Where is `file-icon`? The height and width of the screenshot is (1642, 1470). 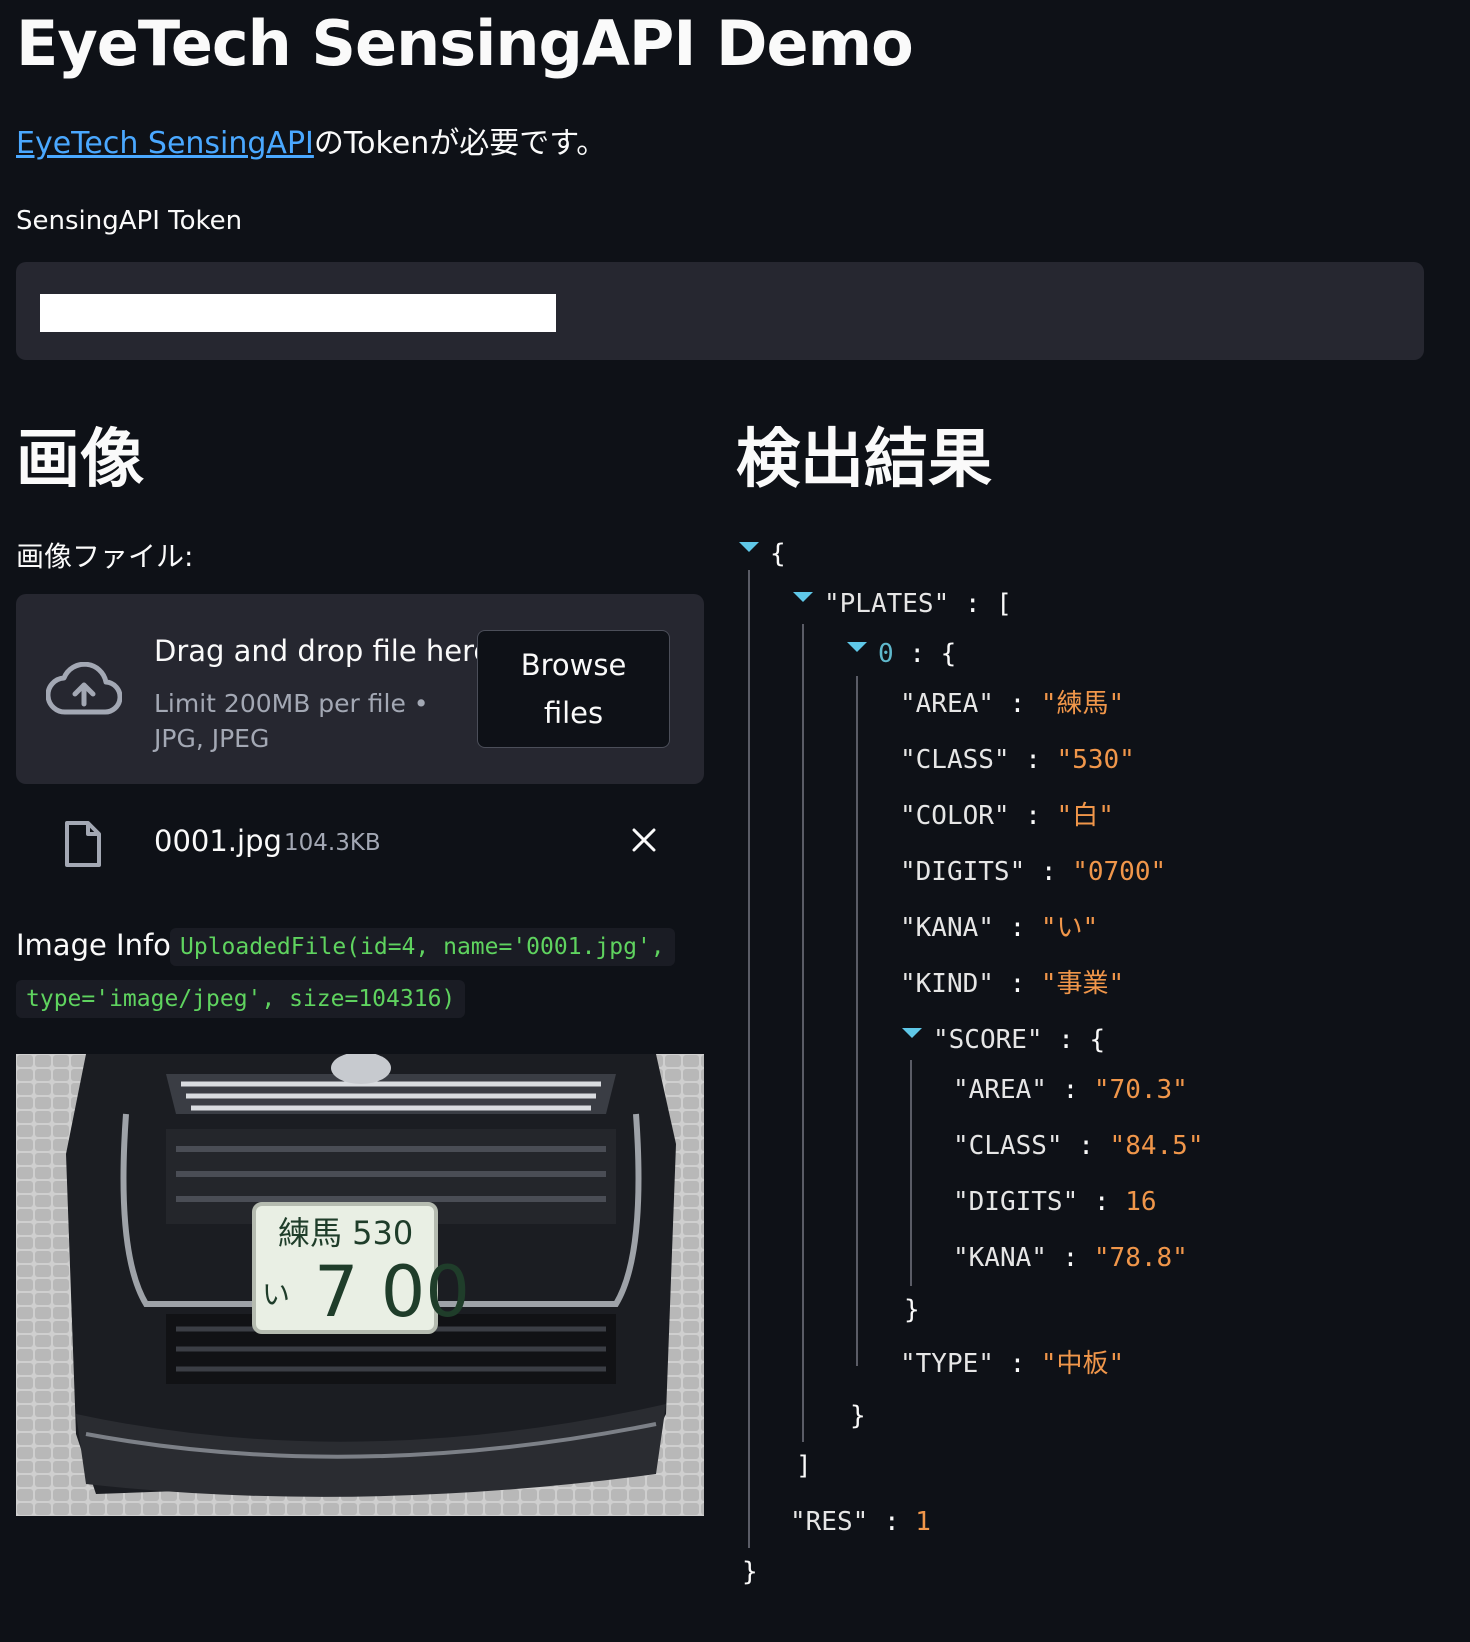
file-icon is located at coordinates (83, 844).